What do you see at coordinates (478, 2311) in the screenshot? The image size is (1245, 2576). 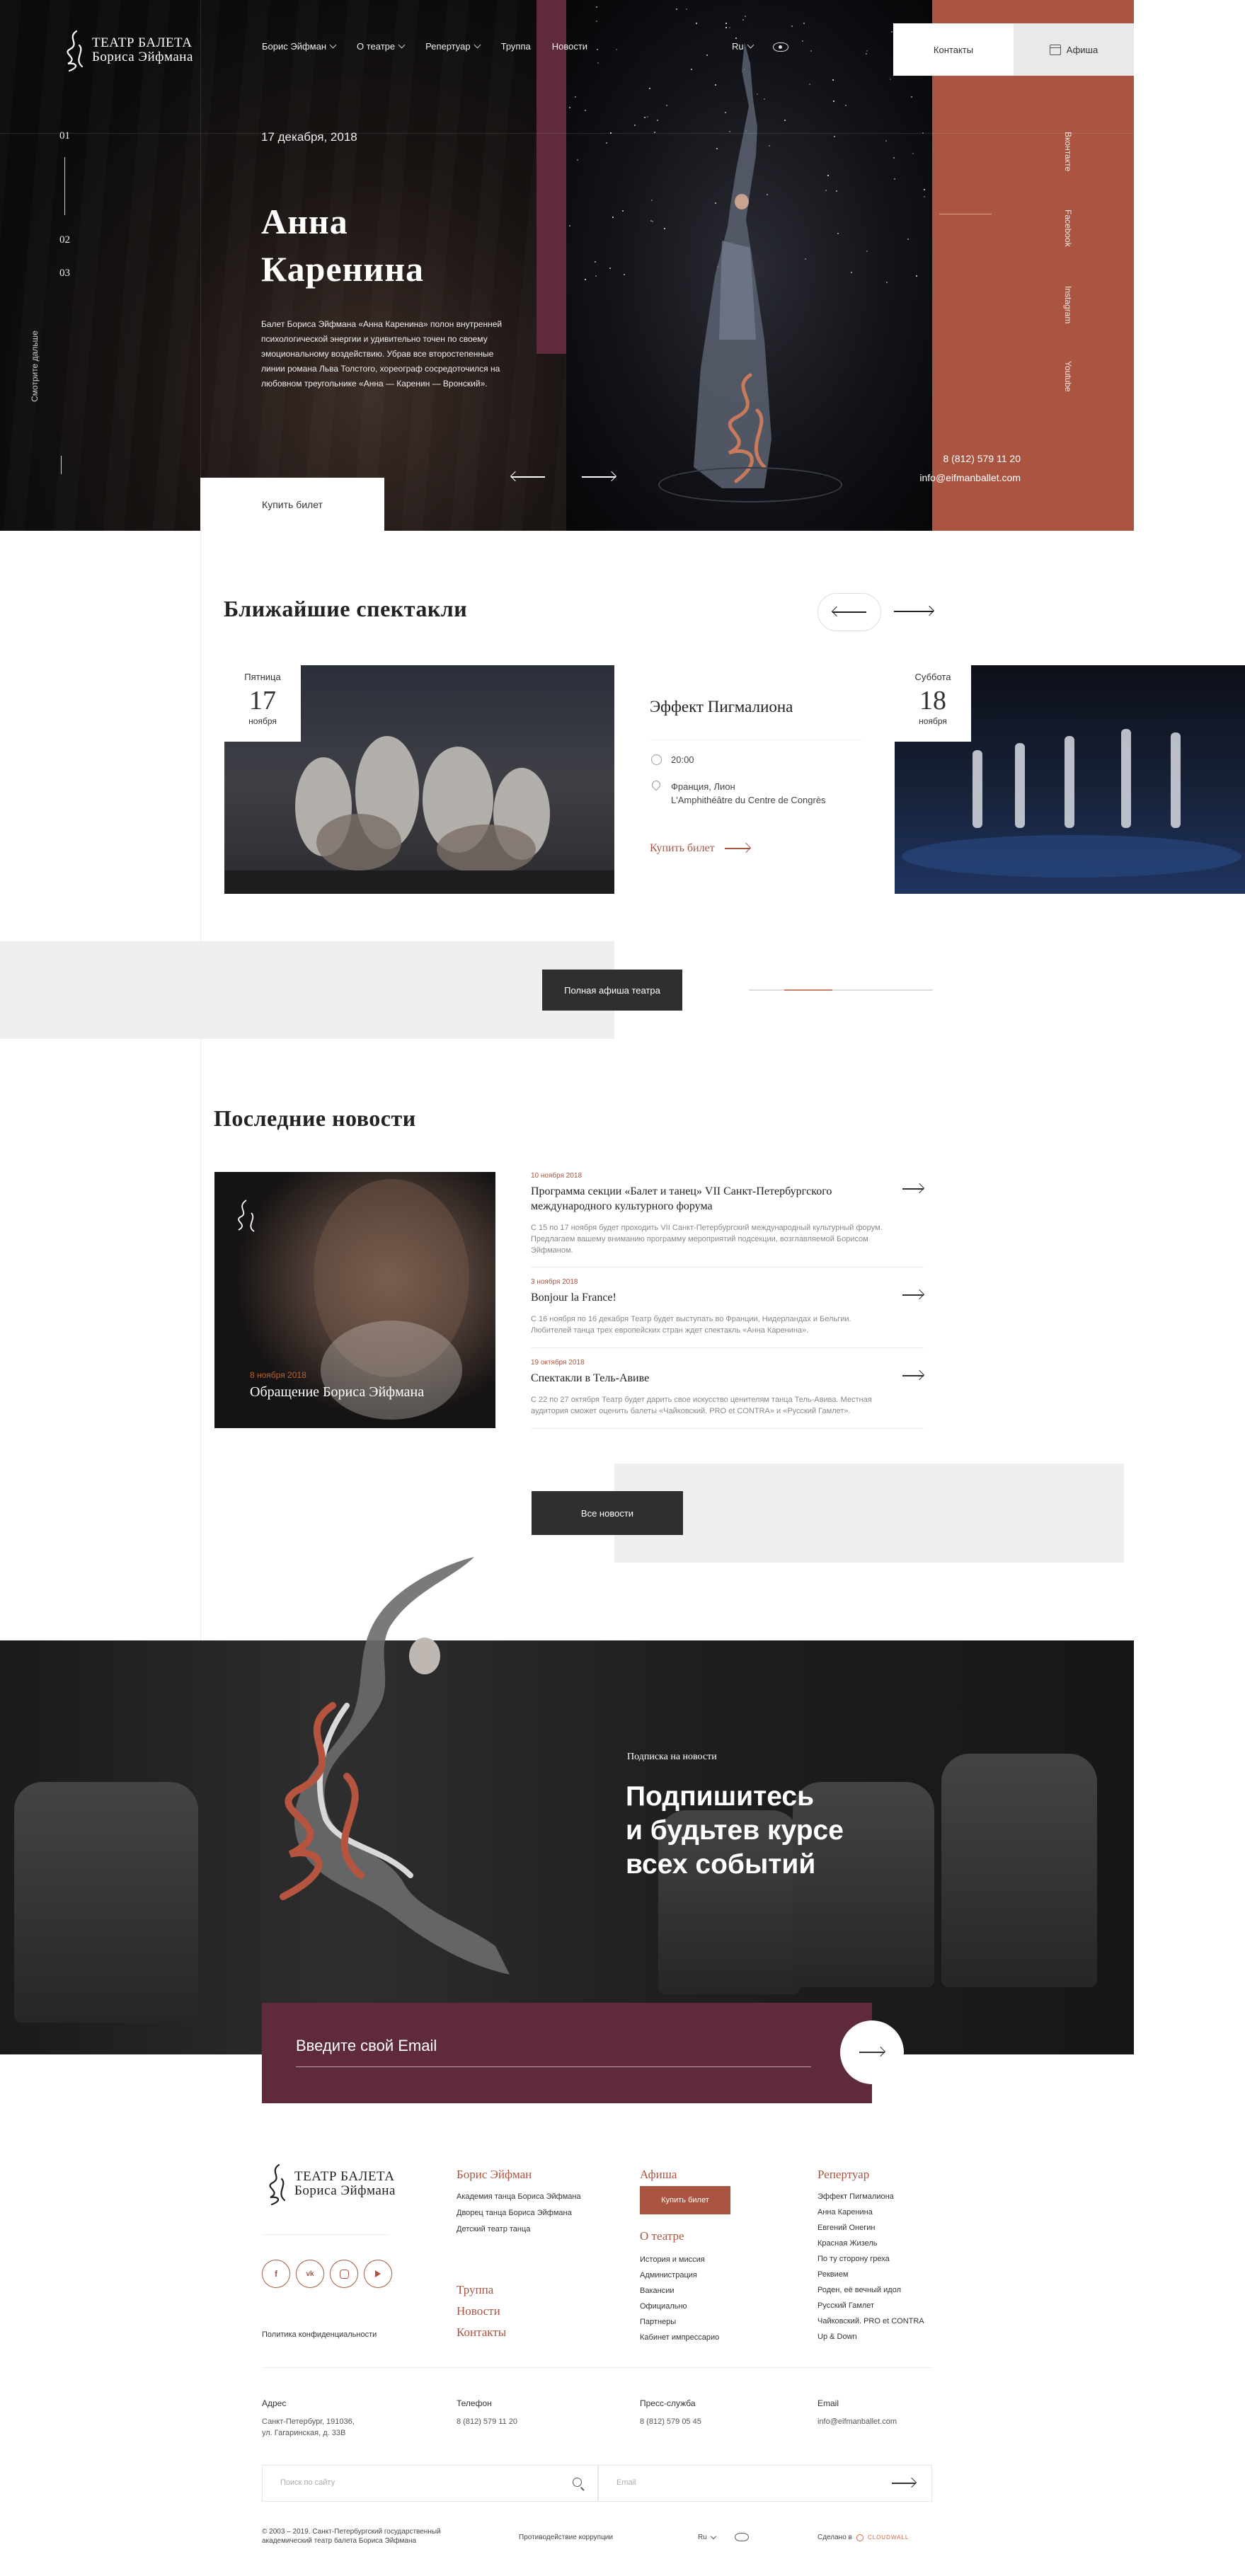 I see `footer-link-news: Новости` at bounding box center [478, 2311].